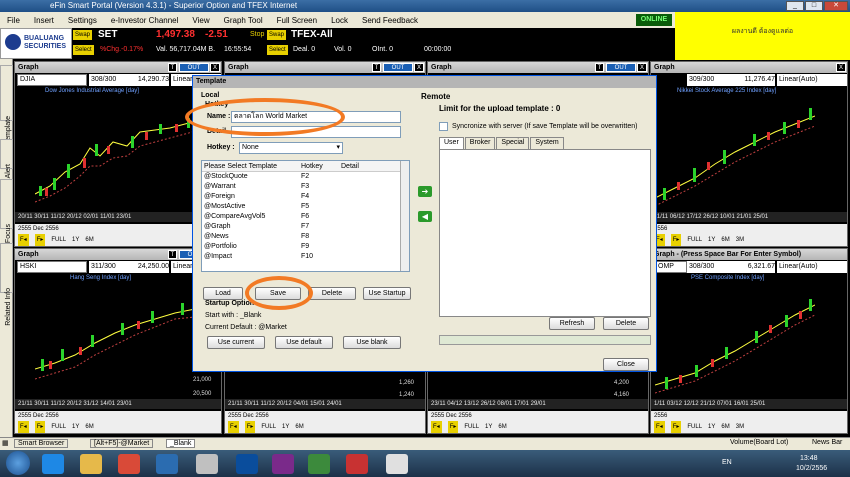  I want to click on swap-button-tfex: Swap, so click(277, 35).